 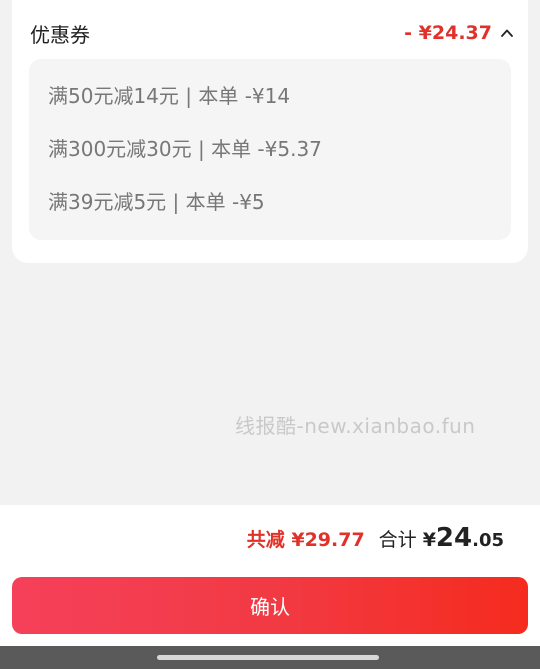 I want to click on coupon-item: 满39元减5元 | 本单 -¥5, so click(x=156, y=202).